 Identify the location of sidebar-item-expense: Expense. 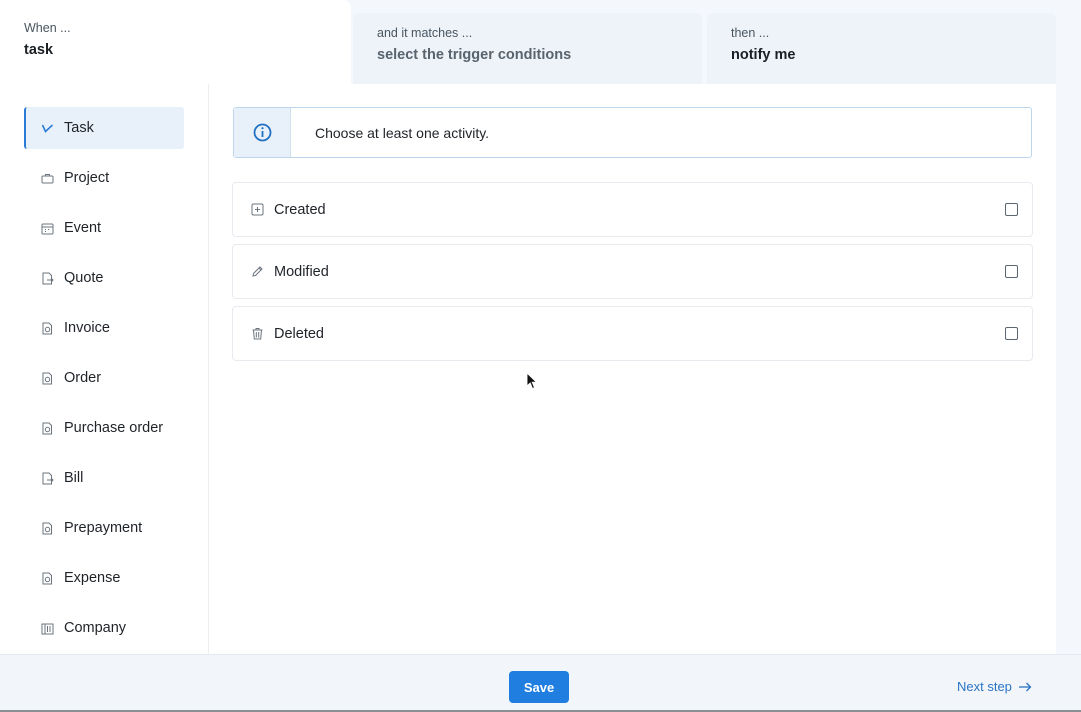
(104, 578).